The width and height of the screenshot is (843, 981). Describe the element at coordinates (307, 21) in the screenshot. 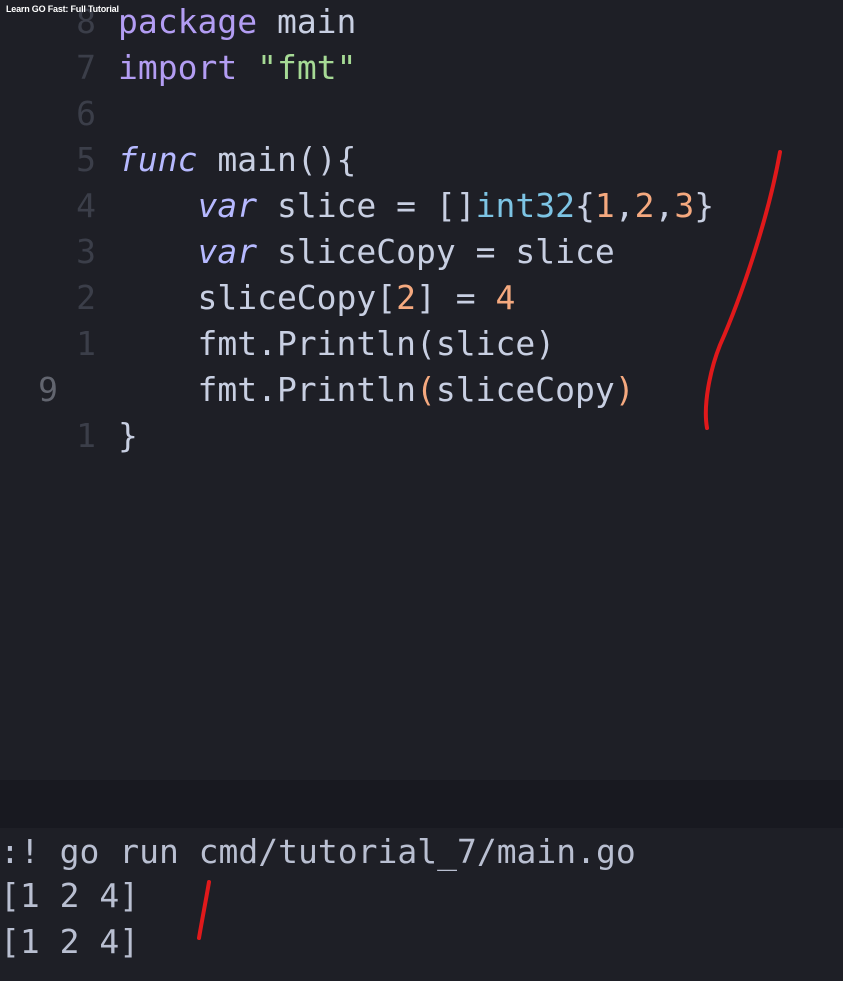

I see `code-token: main` at that location.